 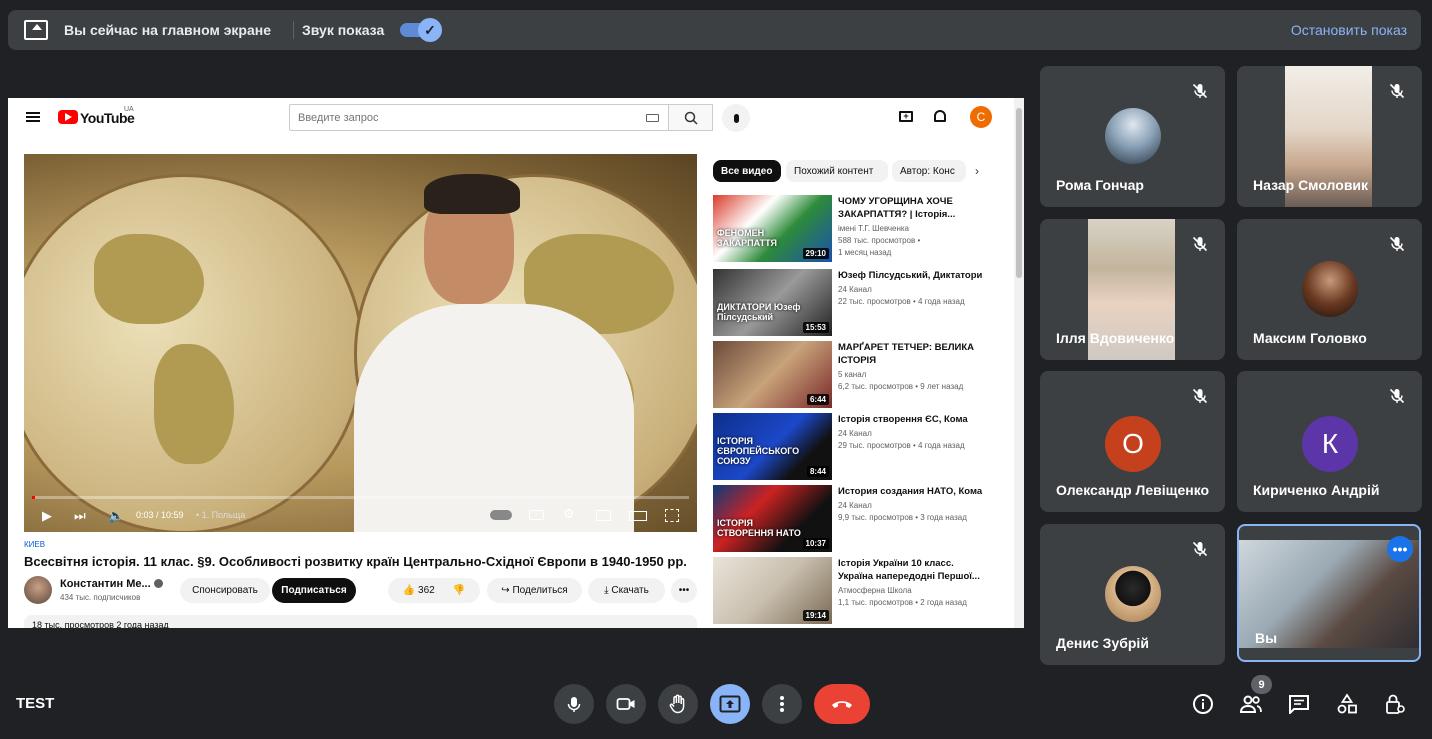 What do you see at coordinates (684, 590) in the screenshot?
I see `more-actions-button: •••` at bounding box center [684, 590].